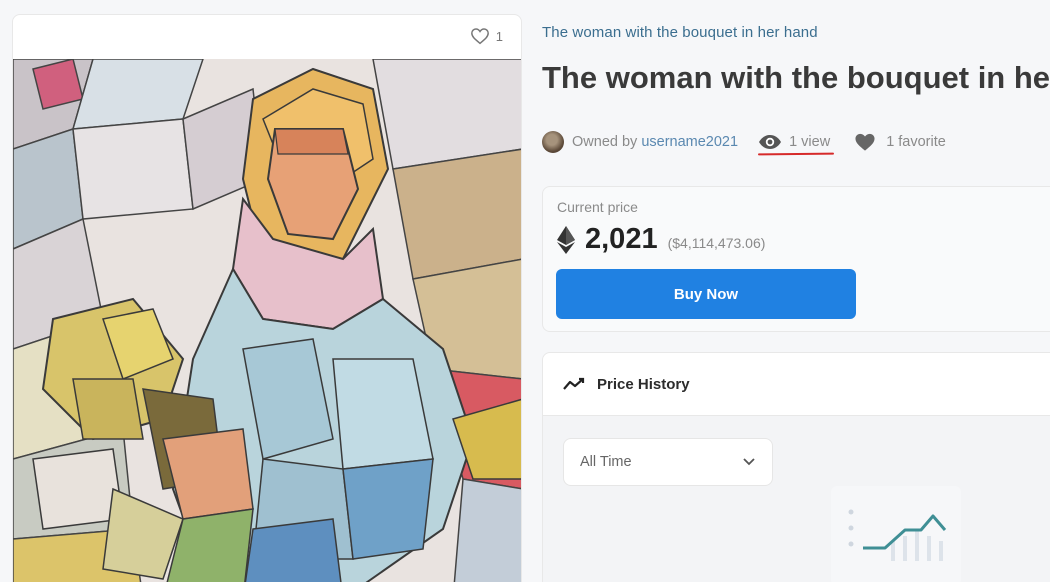 This screenshot has width=1050, height=582. I want to click on price-history-title: Price History, so click(643, 384).